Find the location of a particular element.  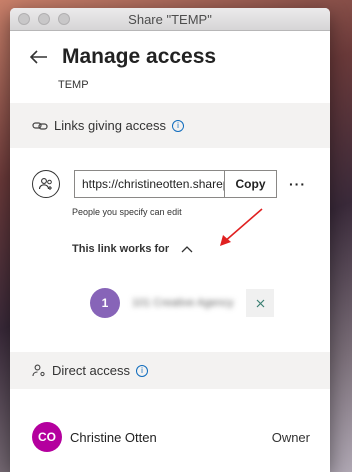

link-permission-text: People you specify can edit is located at coordinates (127, 212).